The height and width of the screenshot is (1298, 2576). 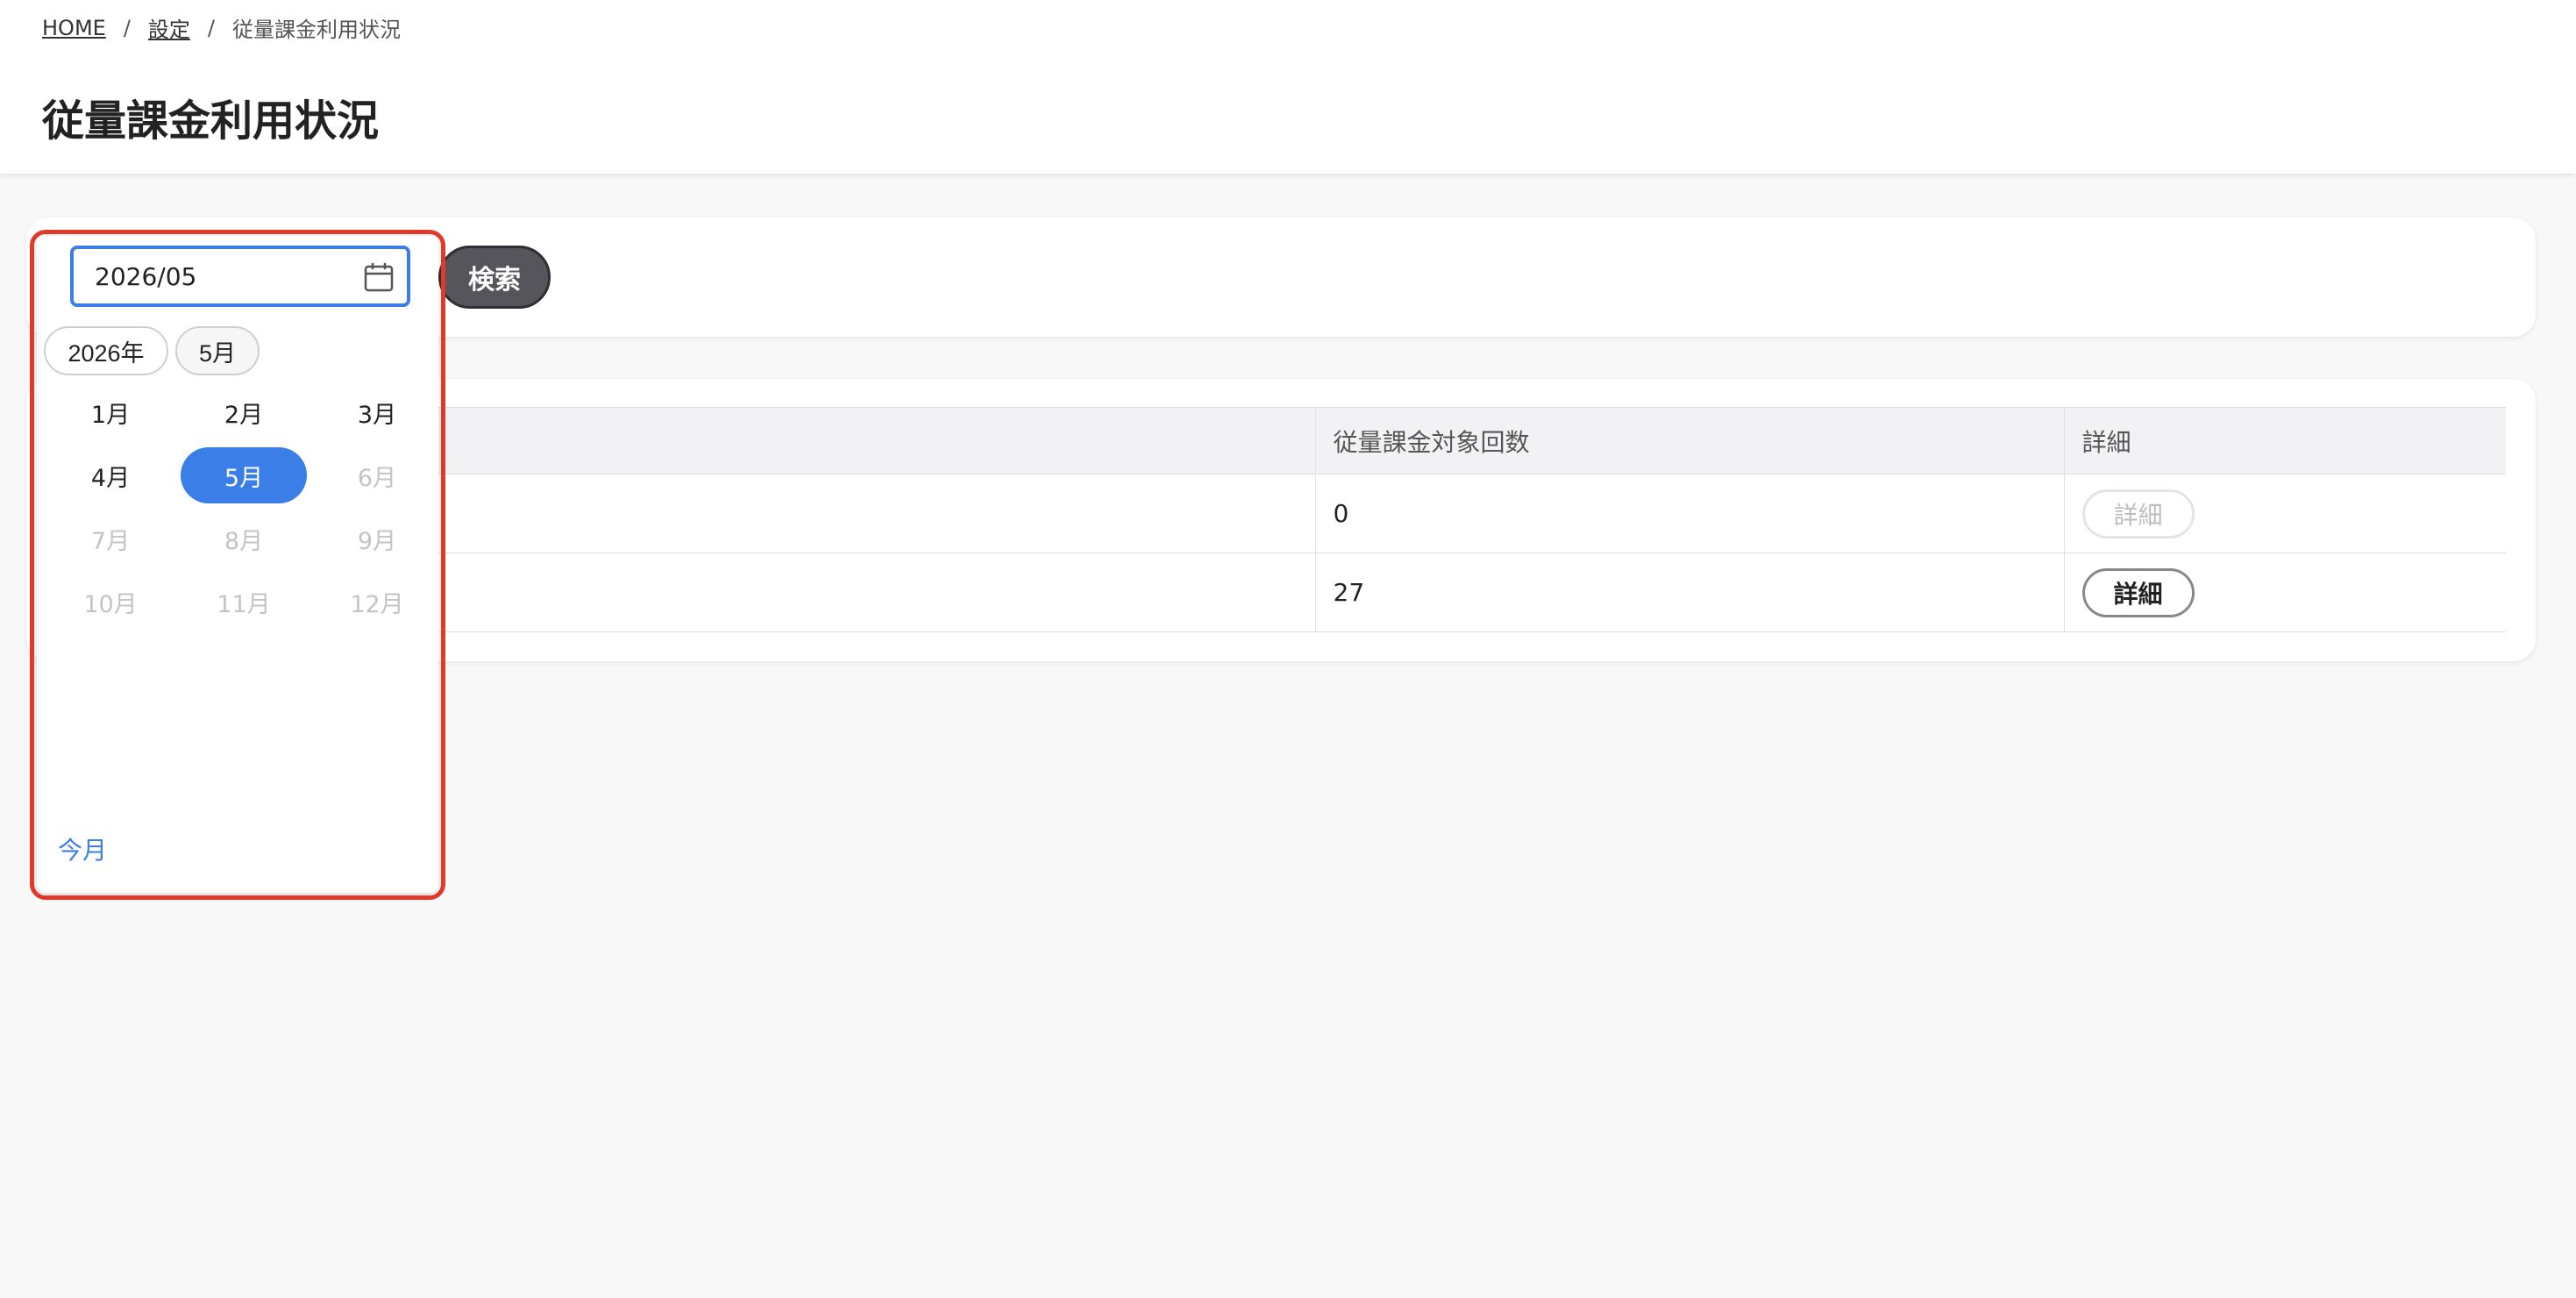 What do you see at coordinates (74, 28) in the screenshot?
I see `breadcrumb-home-link: HOME` at bounding box center [74, 28].